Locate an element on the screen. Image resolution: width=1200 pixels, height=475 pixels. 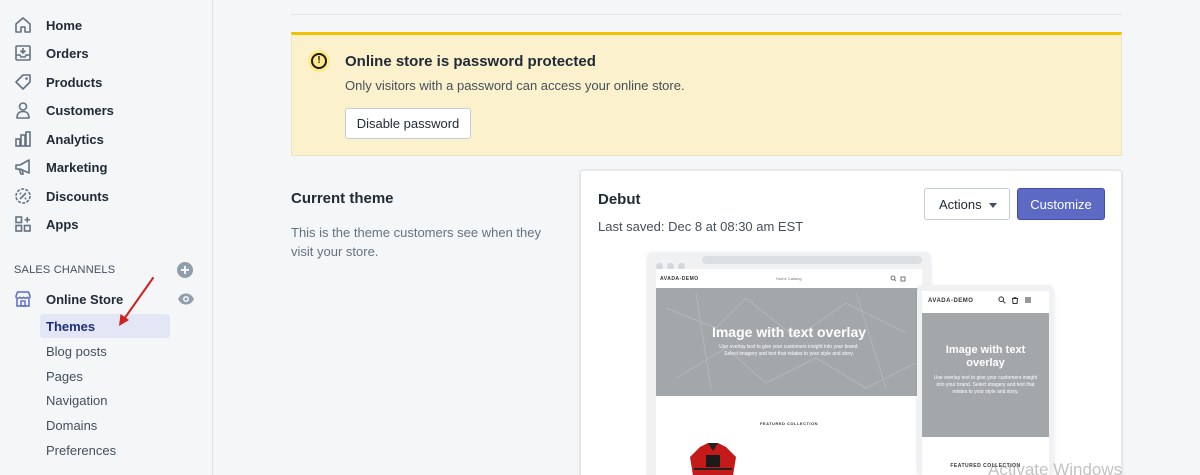
sidebar-item-discounts: Discounts is located at coordinates (106, 196).